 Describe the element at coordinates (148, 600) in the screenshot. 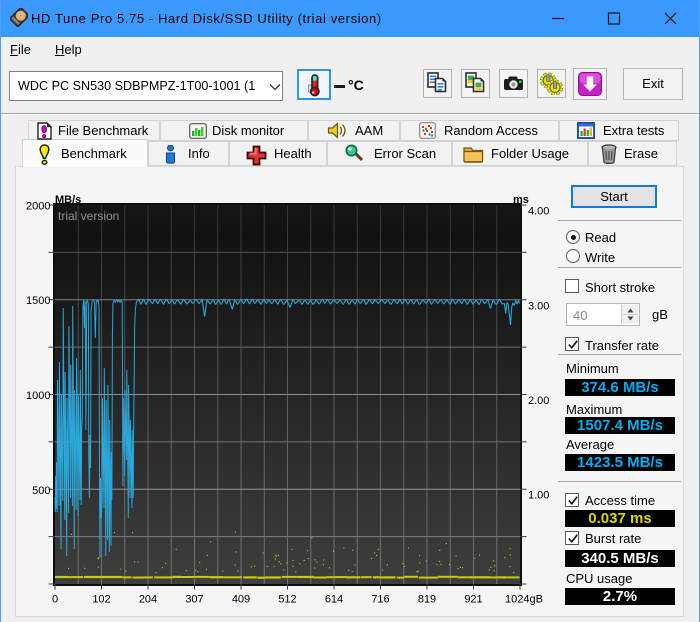

I see `svg-text: 204` at that location.